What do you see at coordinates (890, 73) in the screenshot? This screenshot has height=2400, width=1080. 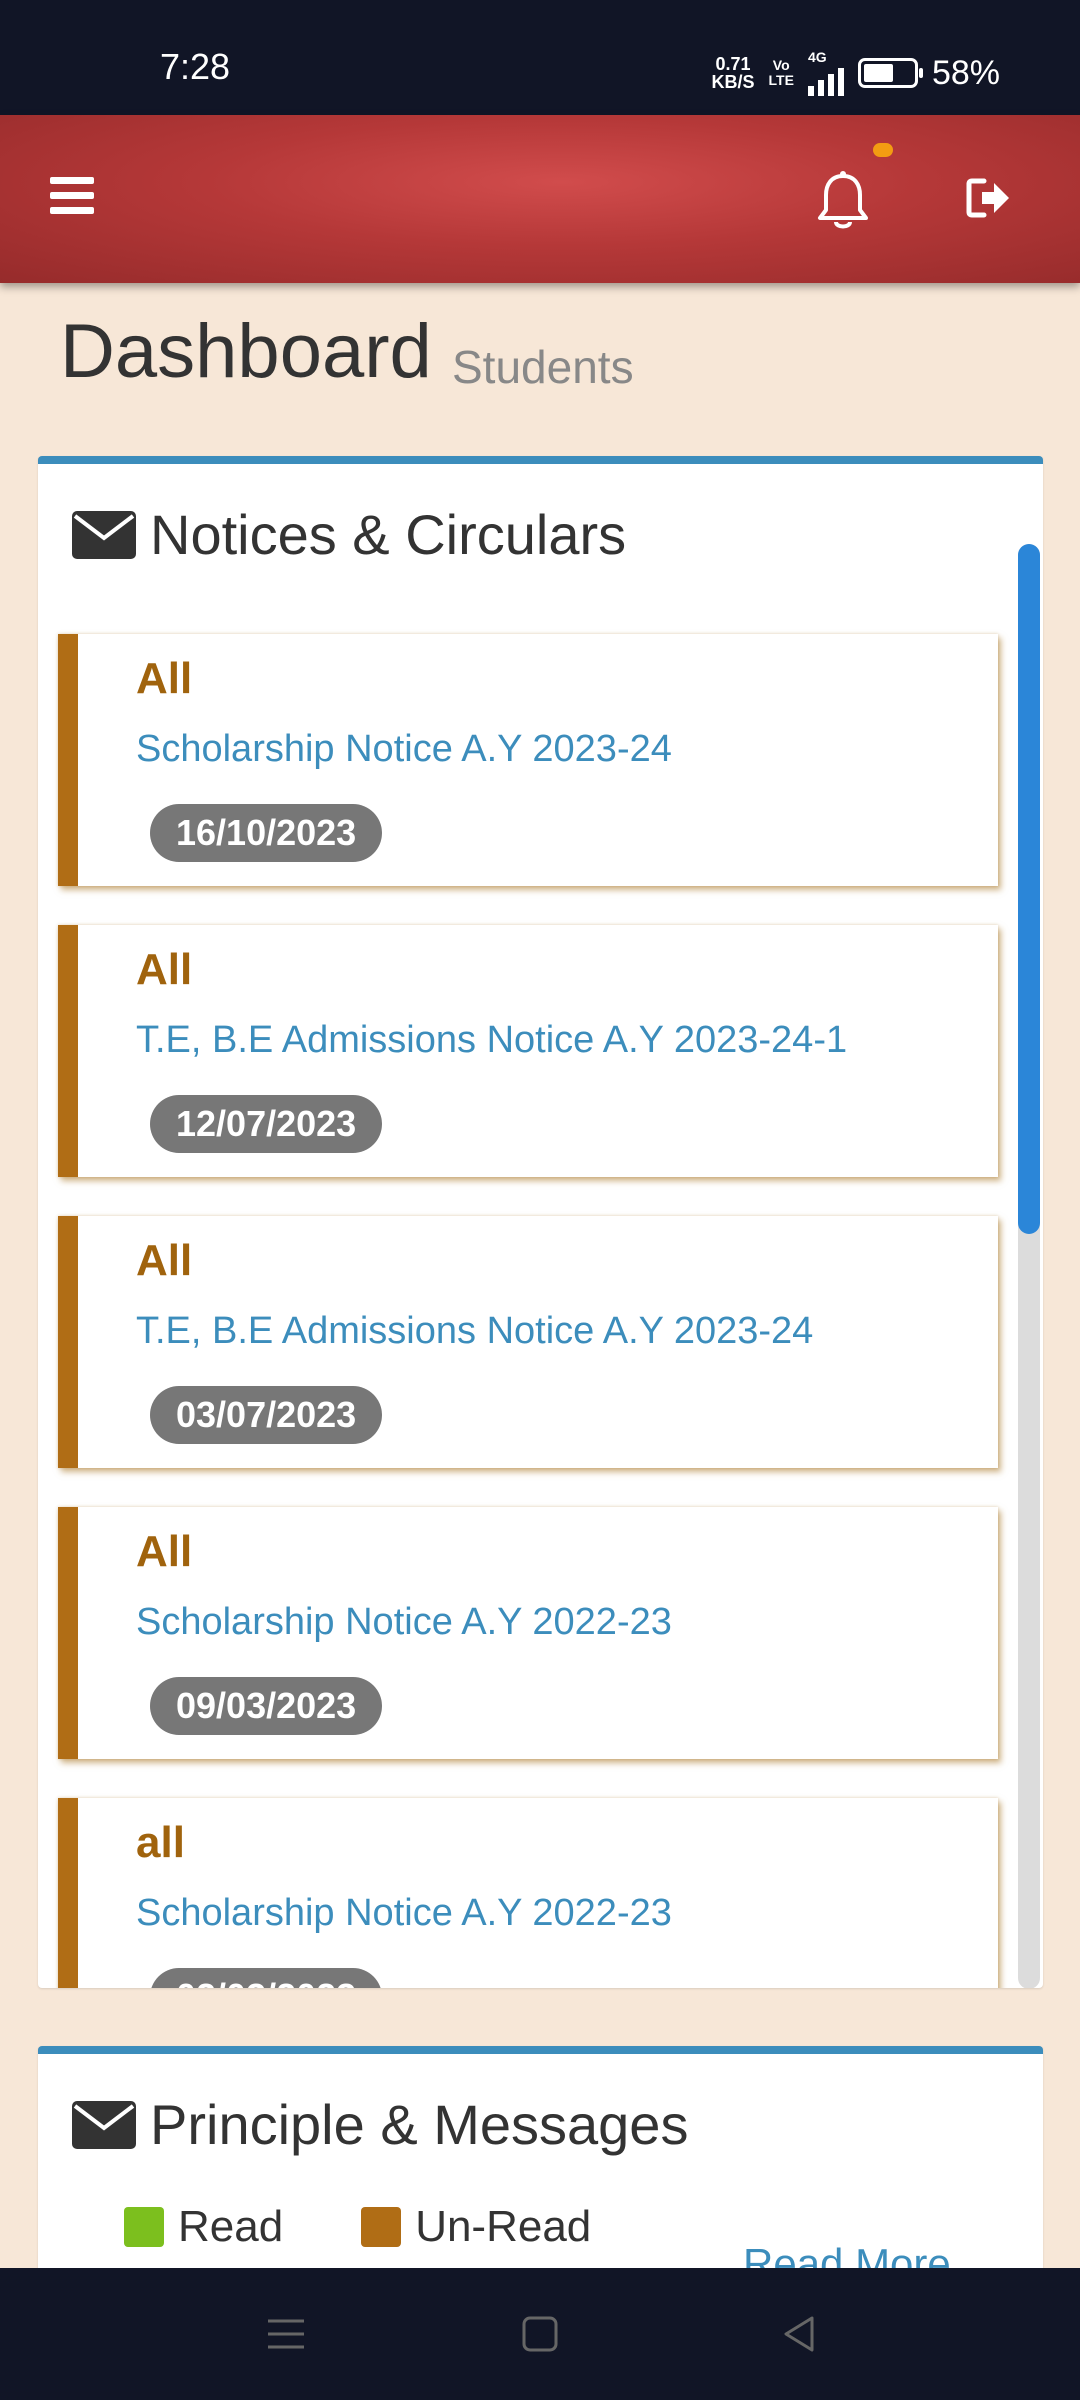 I see `battery-icon` at bounding box center [890, 73].